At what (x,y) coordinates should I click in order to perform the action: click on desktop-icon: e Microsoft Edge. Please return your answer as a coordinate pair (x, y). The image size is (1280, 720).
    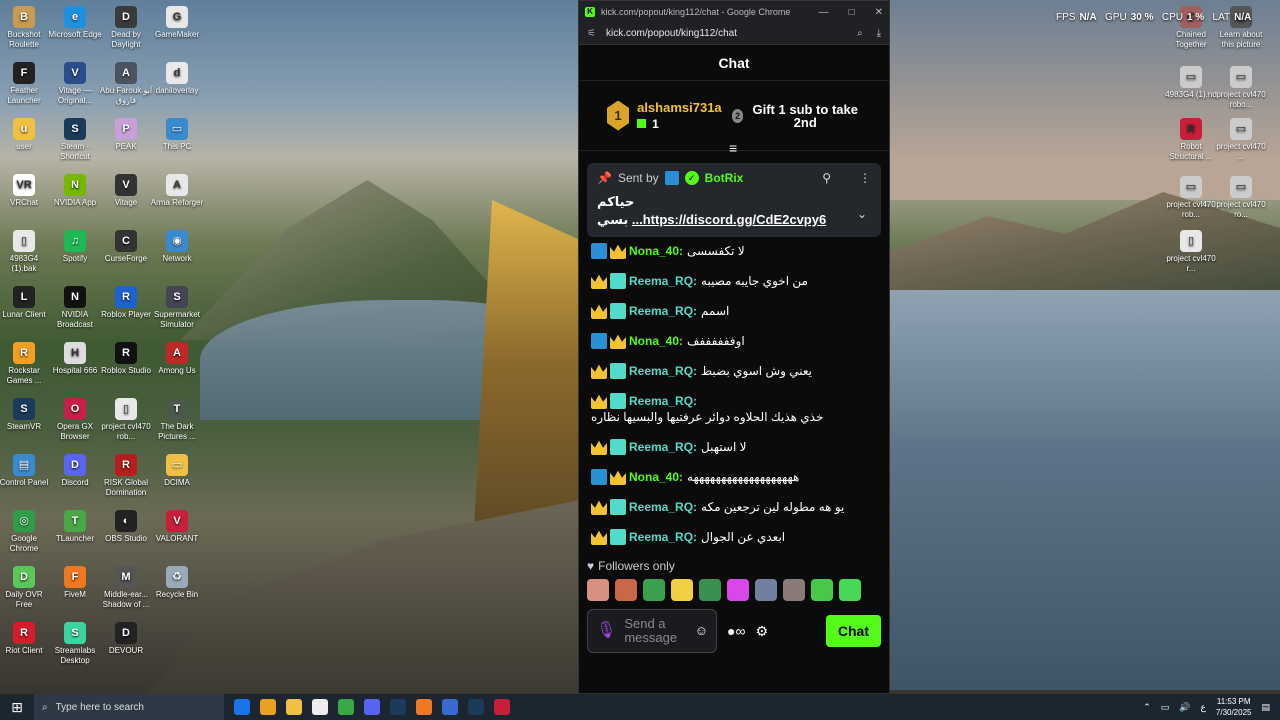
    Looking at the image, I should click on (75, 23).